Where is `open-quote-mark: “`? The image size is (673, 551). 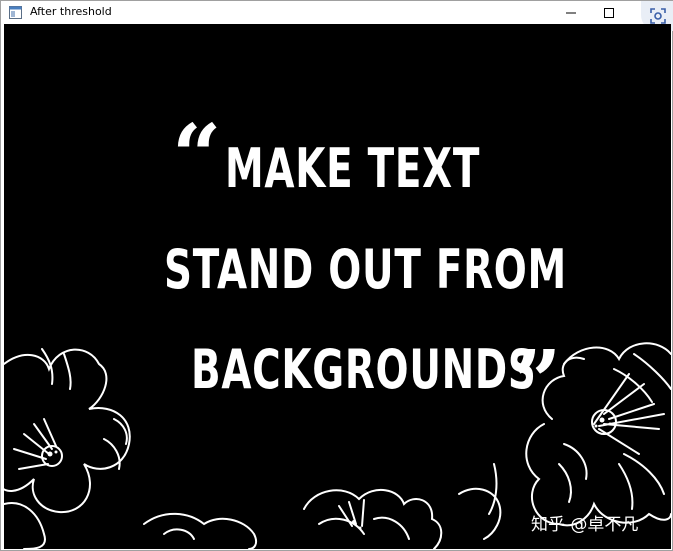 open-quote-mark: “ is located at coordinates (197, 156).